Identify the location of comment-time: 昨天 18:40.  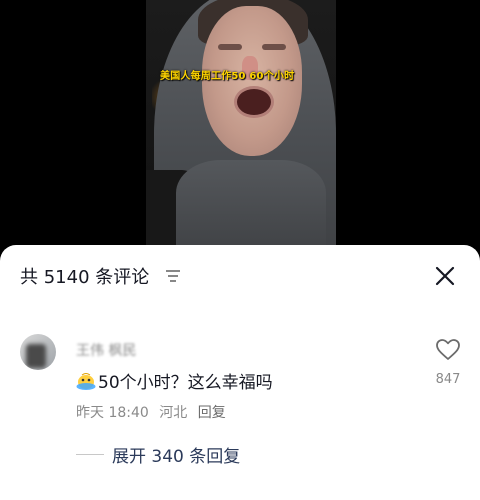
(112, 413).